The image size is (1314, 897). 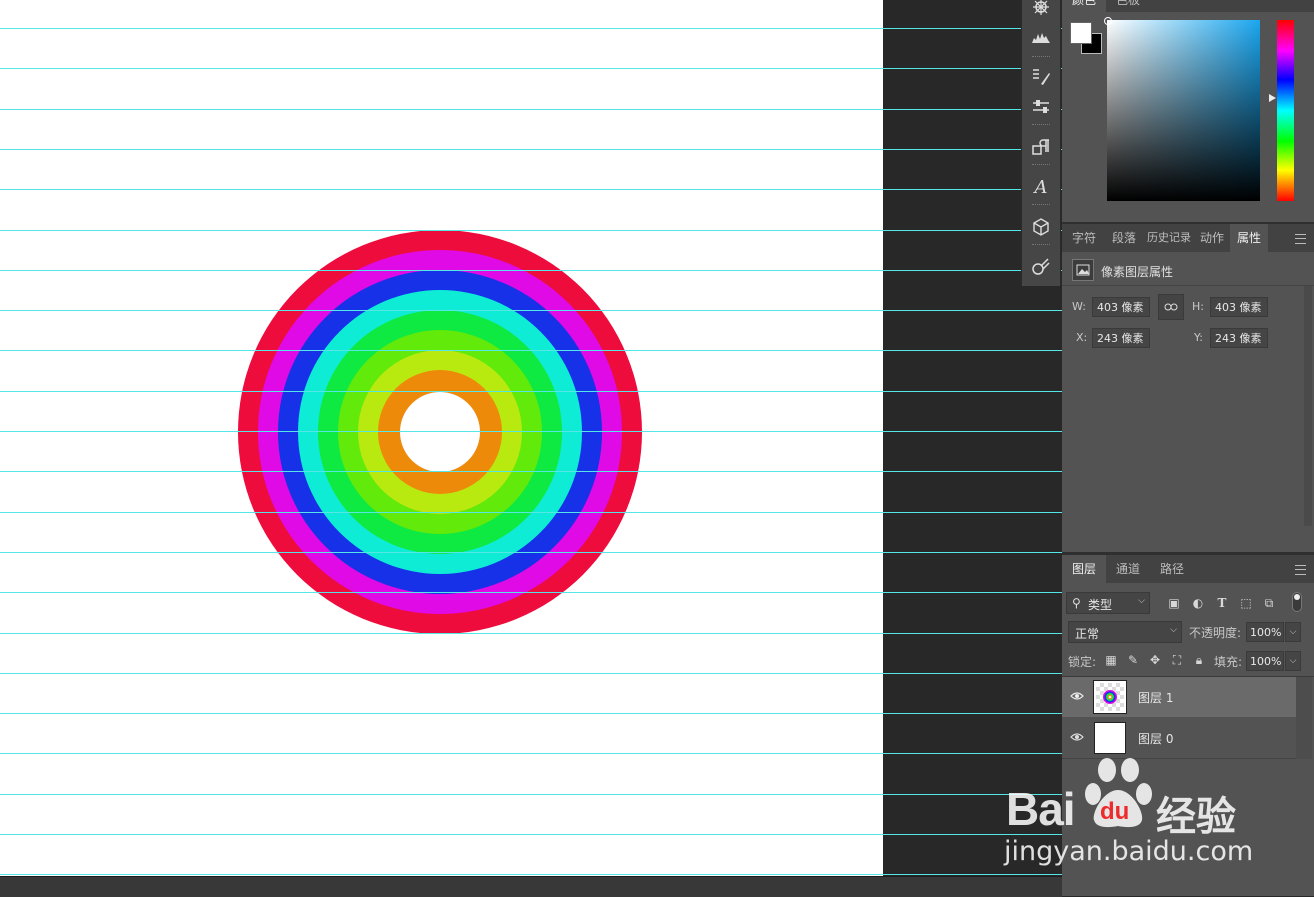 What do you see at coordinates (1304, 718) in the screenshot?
I see `layers-scrollbar` at bounding box center [1304, 718].